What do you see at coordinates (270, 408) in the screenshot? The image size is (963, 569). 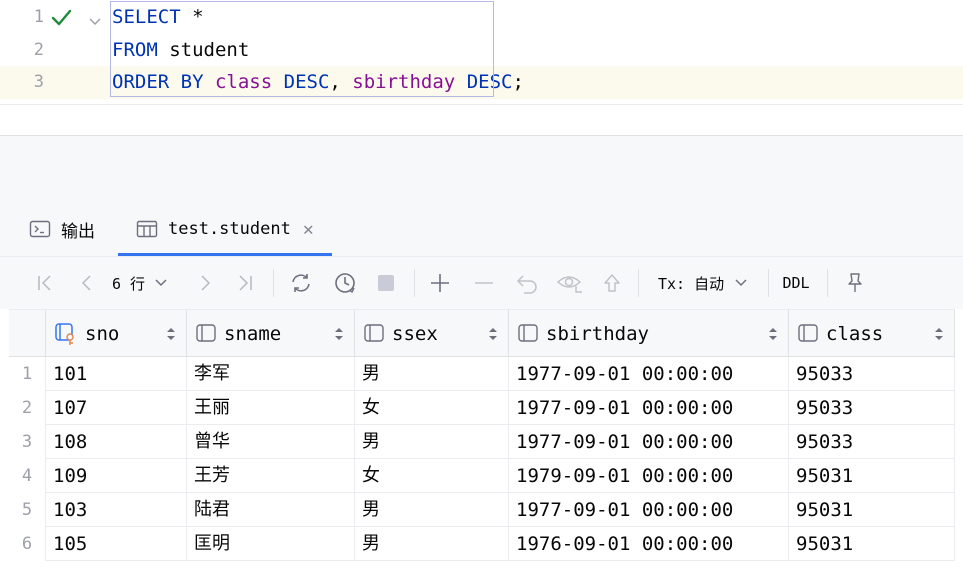 I see `cell-sname: 王丽` at bounding box center [270, 408].